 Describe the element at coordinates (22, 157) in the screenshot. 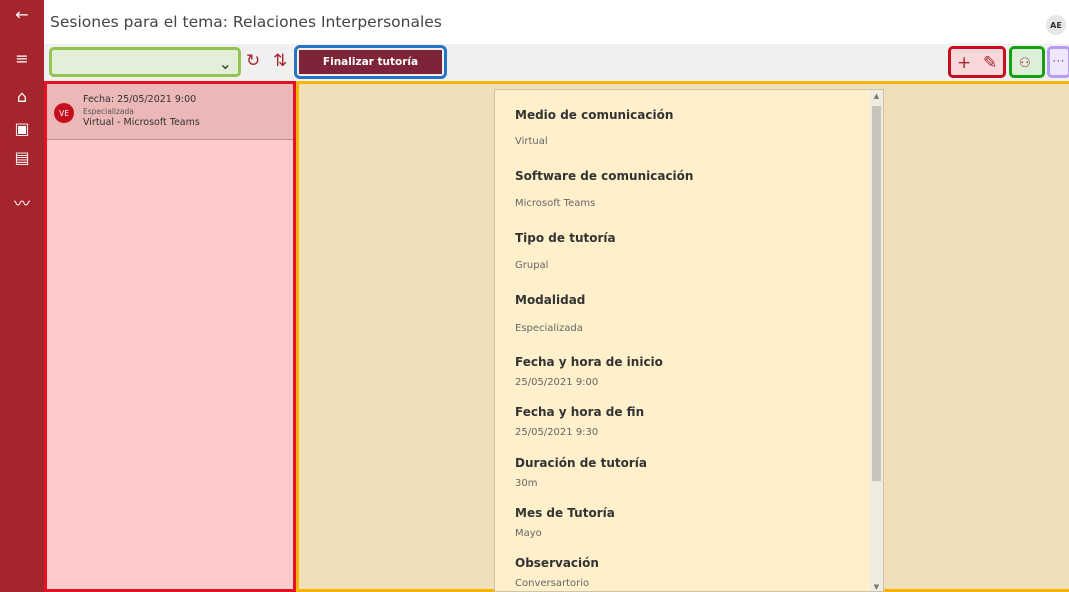

I see `pdf-icon: ▤` at that location.